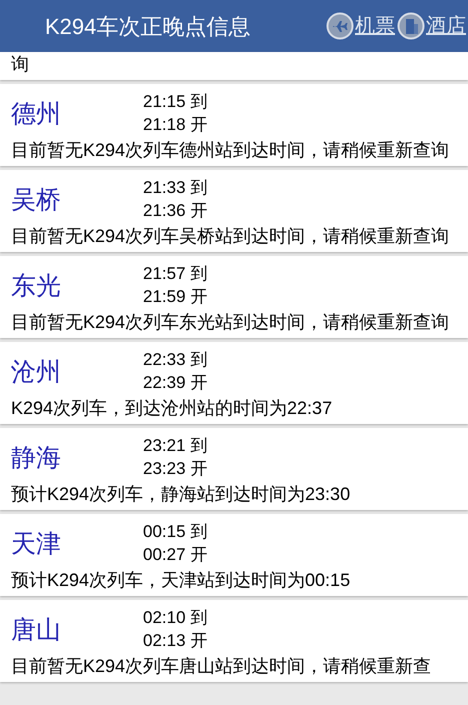  I want to click on station-name: 天津, so click(36, 544).